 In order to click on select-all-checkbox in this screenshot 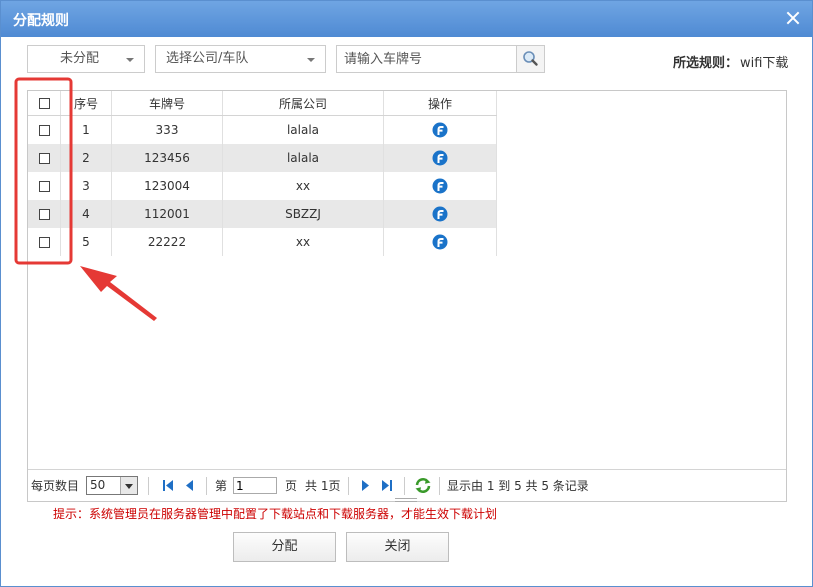, I will do `click(44, 103)`.